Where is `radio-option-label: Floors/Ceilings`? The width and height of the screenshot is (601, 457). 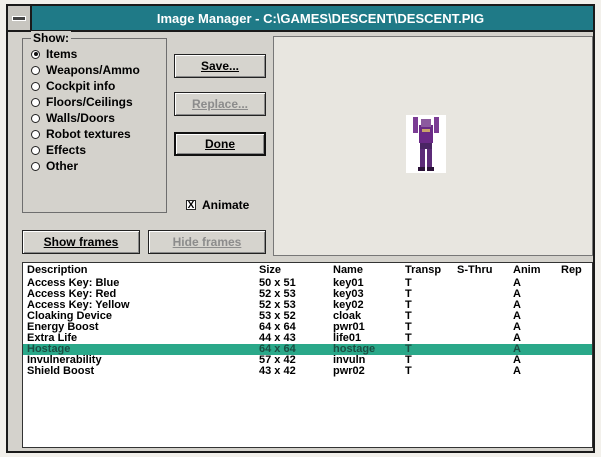
radio-option-label: Floors/Ceilings is located at coordinates (89, 102).